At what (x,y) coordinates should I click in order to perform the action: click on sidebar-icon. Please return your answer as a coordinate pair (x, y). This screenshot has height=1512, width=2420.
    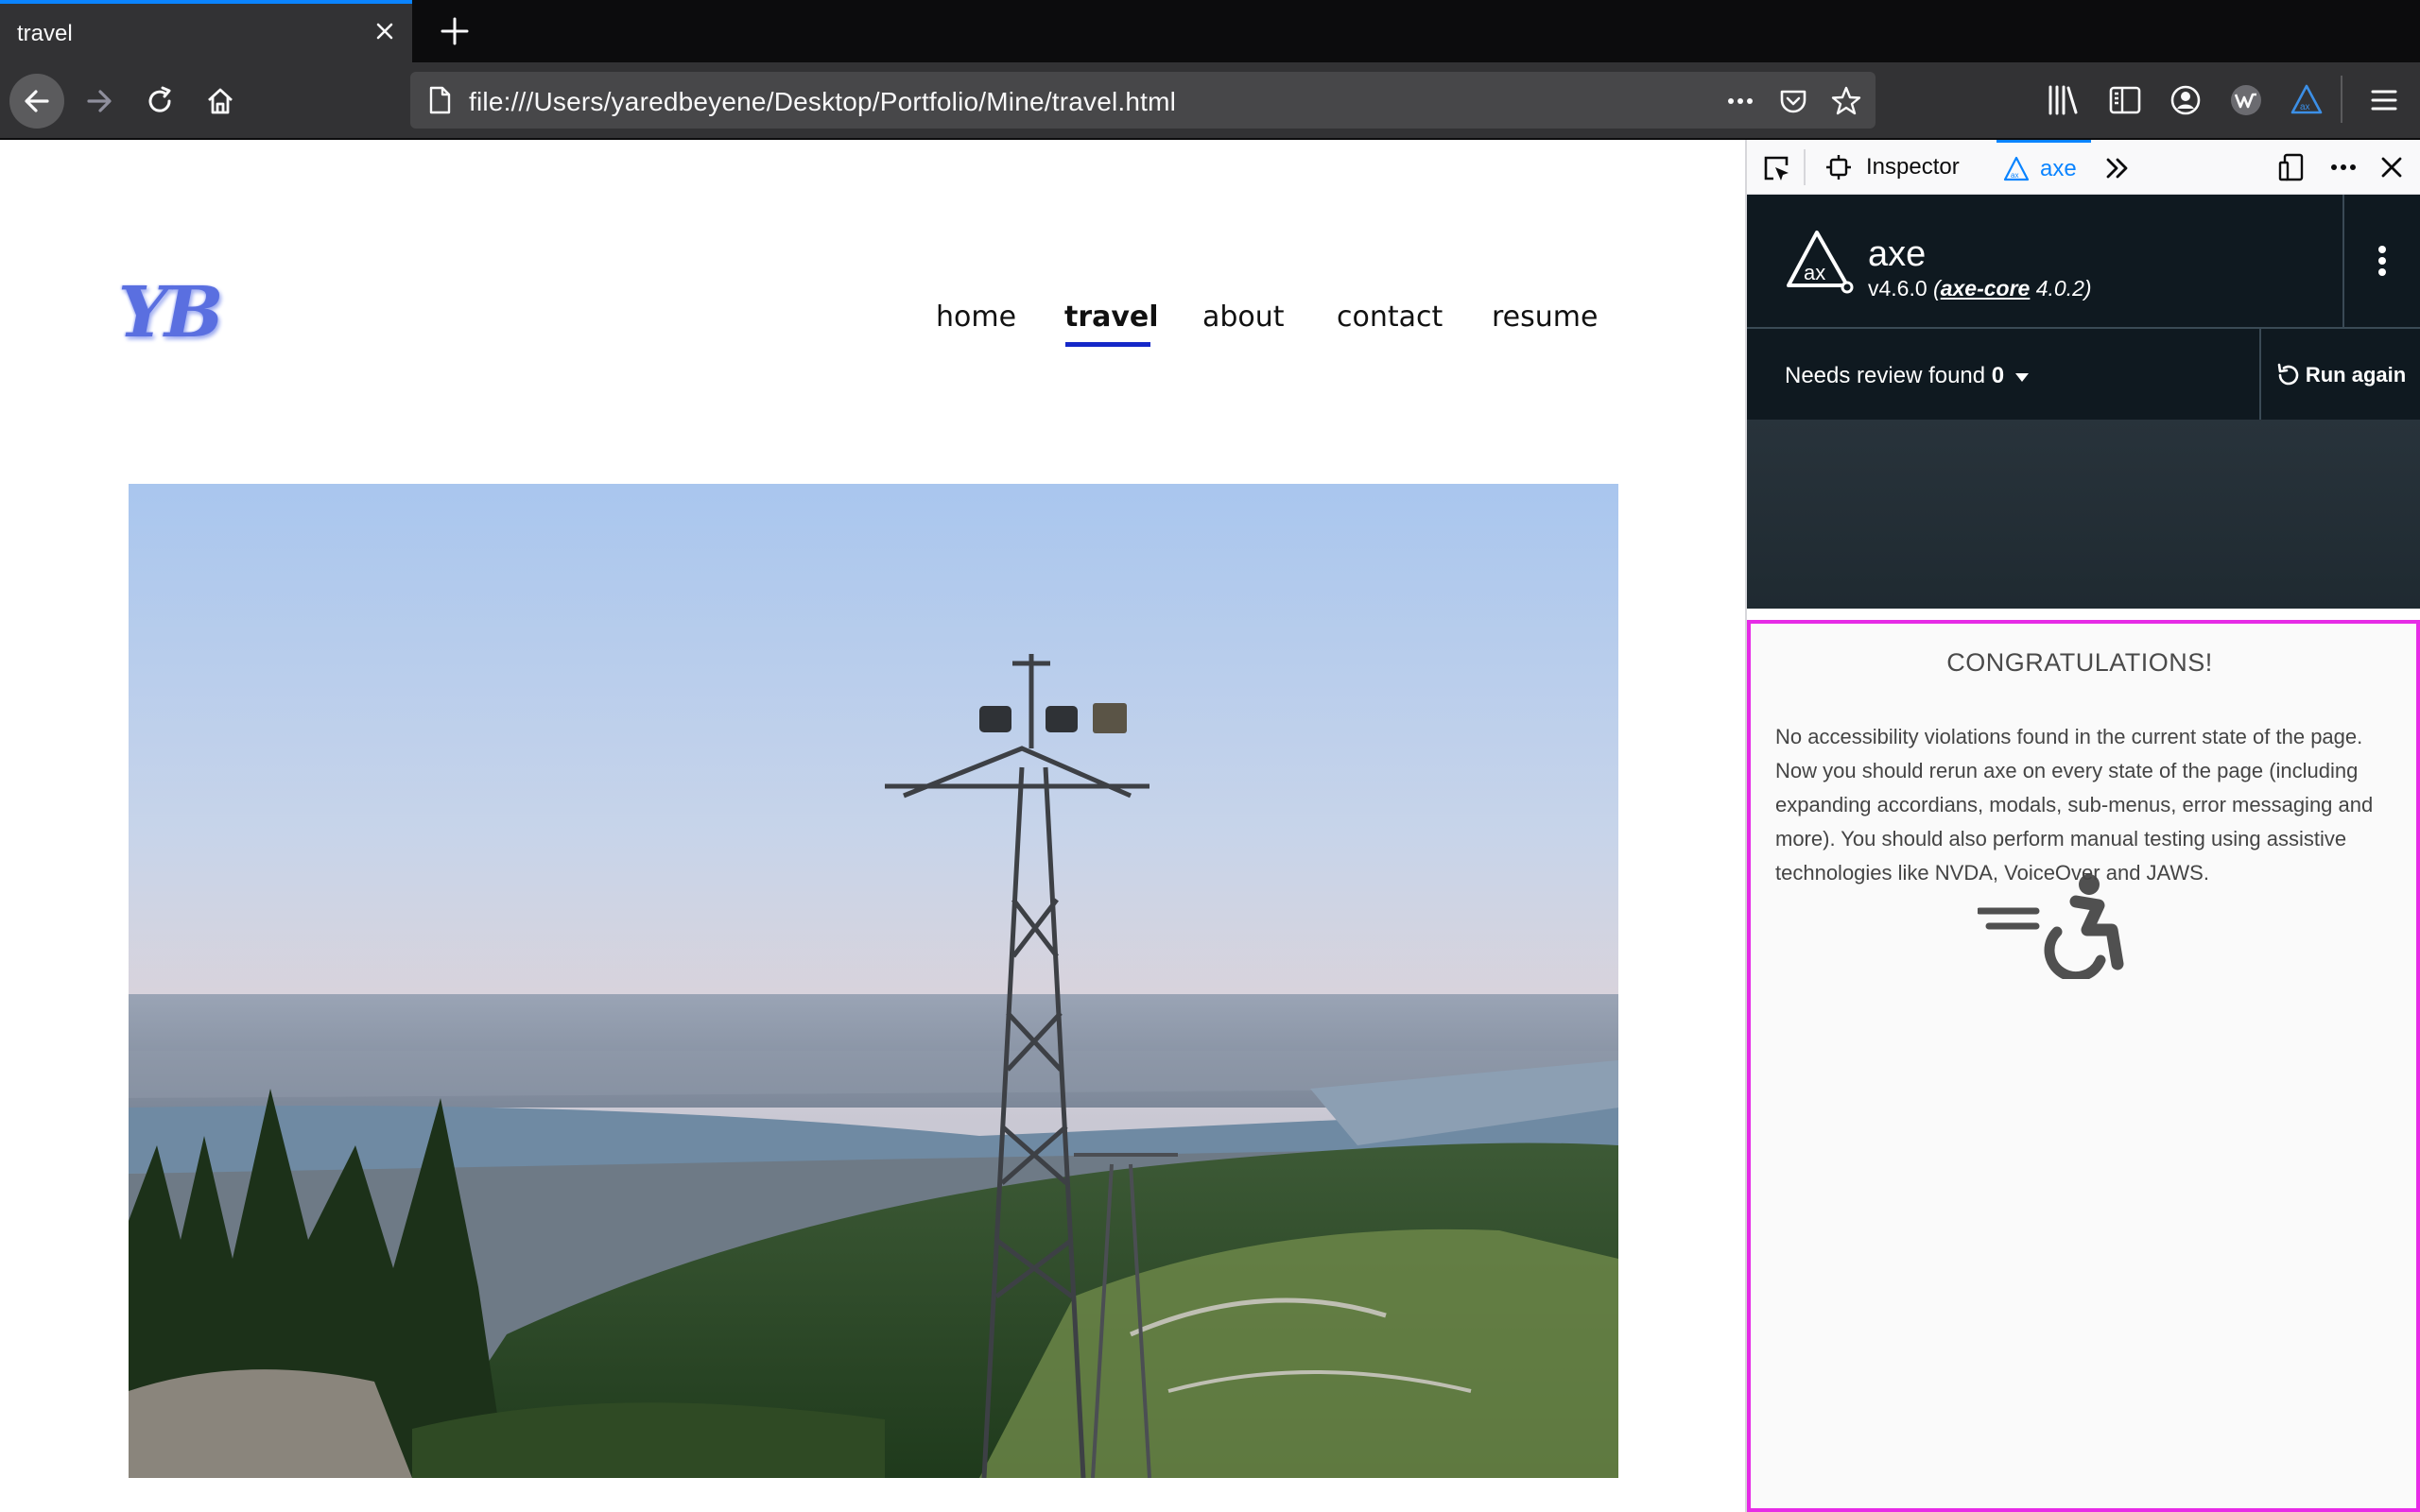
    Looking at the image, I should click on (2125, 100).